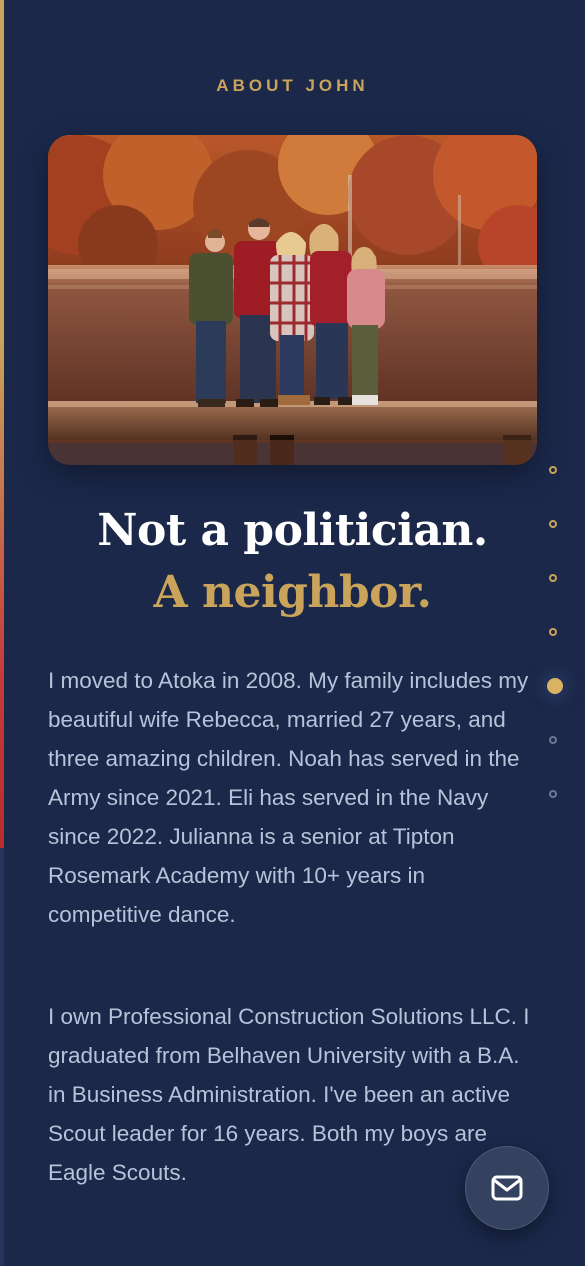  Describe the element at coordinates (292, 530) in the screenshot. I see `headline-line-1: Not a politician.` at that location.